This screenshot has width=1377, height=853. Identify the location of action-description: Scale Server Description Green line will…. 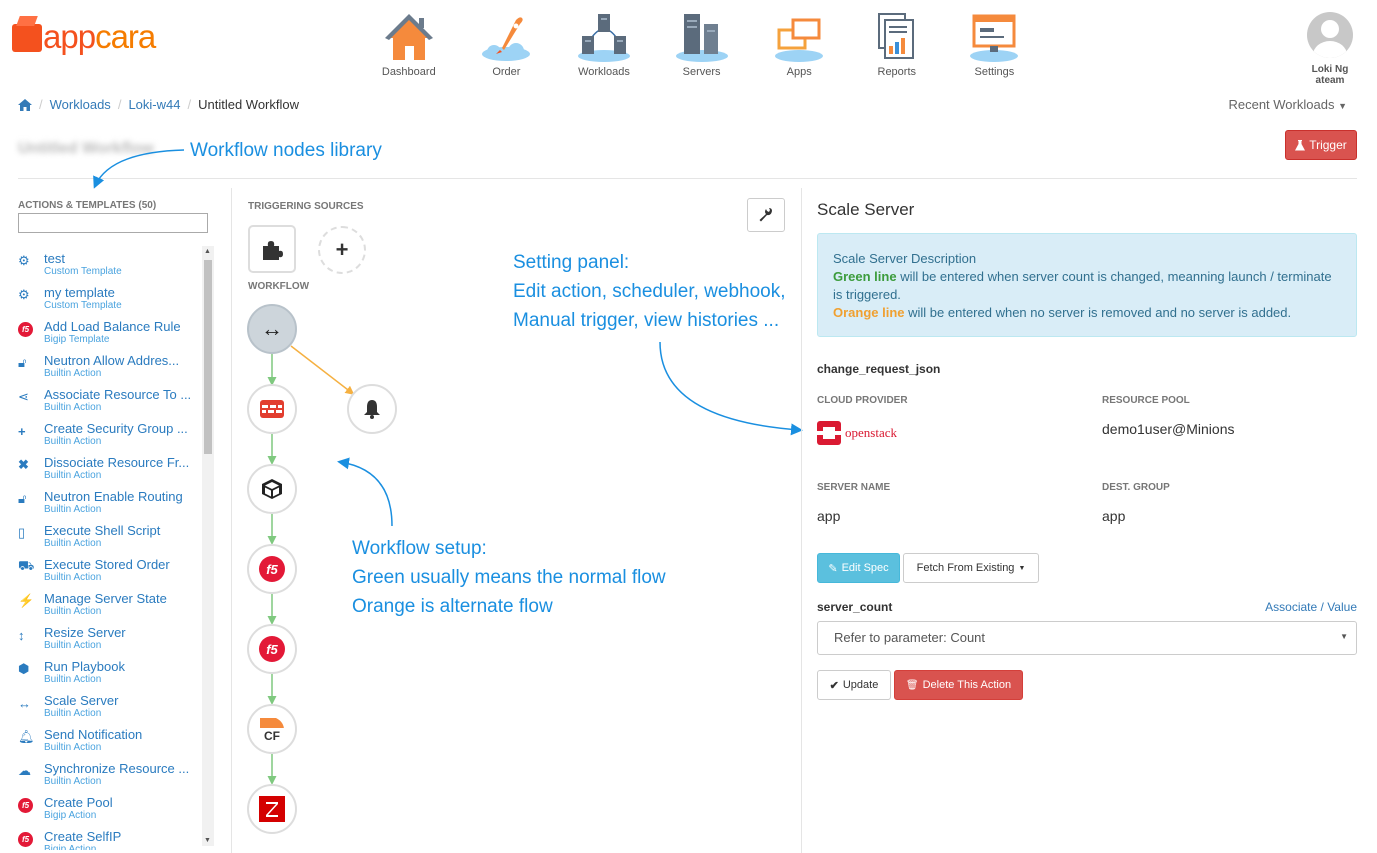
(1087, 285).